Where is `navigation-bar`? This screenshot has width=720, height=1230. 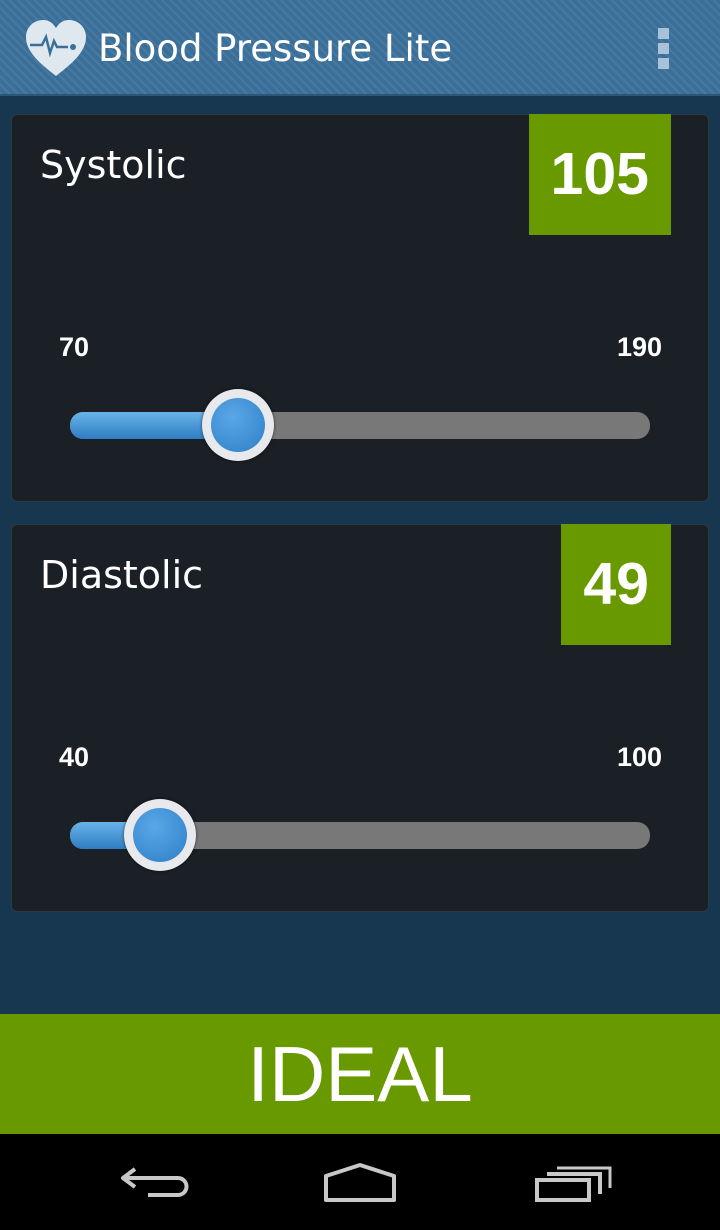
navigation-bar is located at coordinates (360, 1182).